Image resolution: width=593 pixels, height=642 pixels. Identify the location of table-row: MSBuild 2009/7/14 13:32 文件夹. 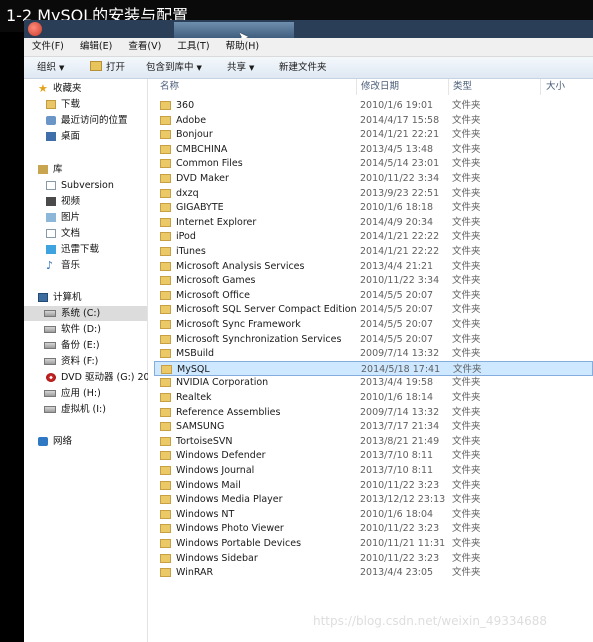
(373, 353).